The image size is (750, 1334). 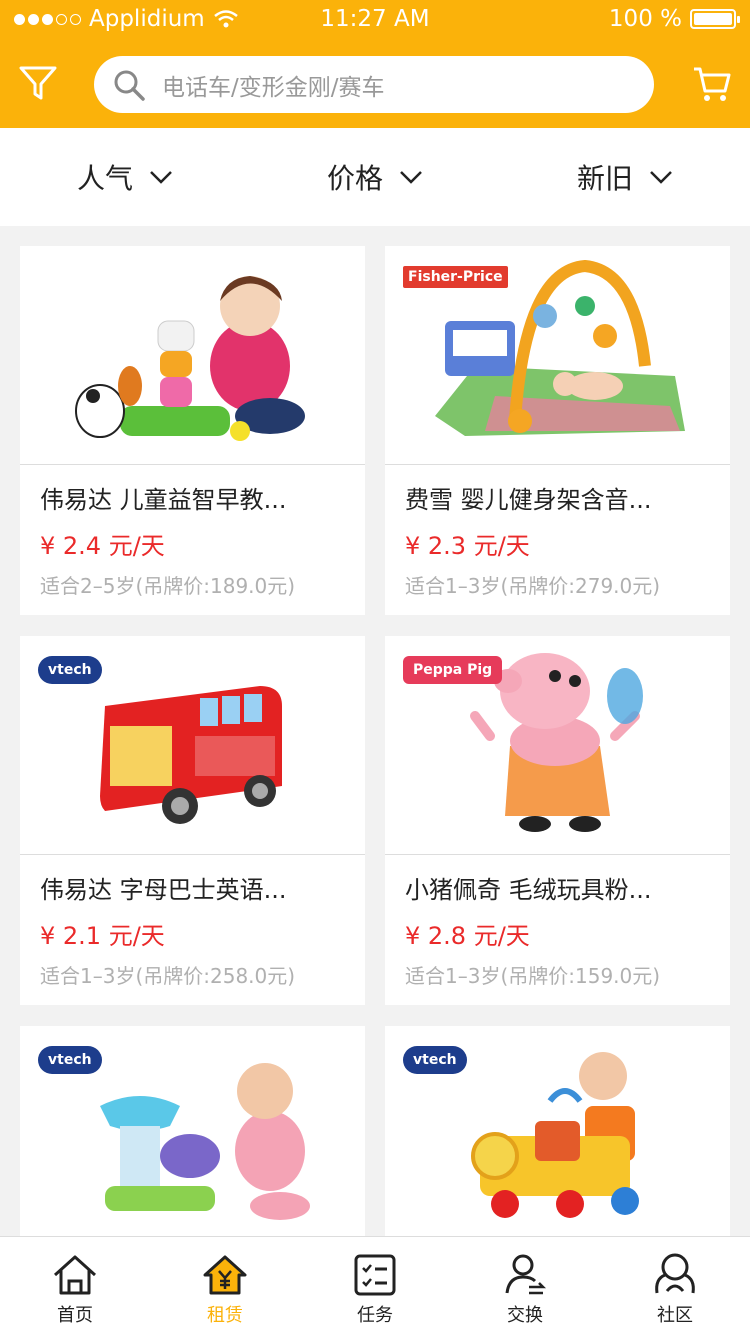 I want to click on sort-price: 价格, so click(x=375, y=177).